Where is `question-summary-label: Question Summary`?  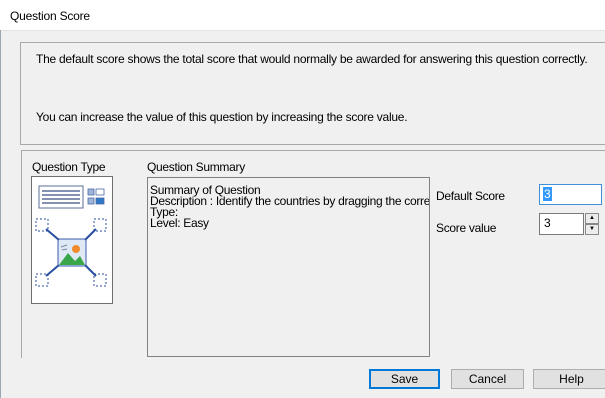 question-summary-label: Question Summary is located at coordinates (196, 167).